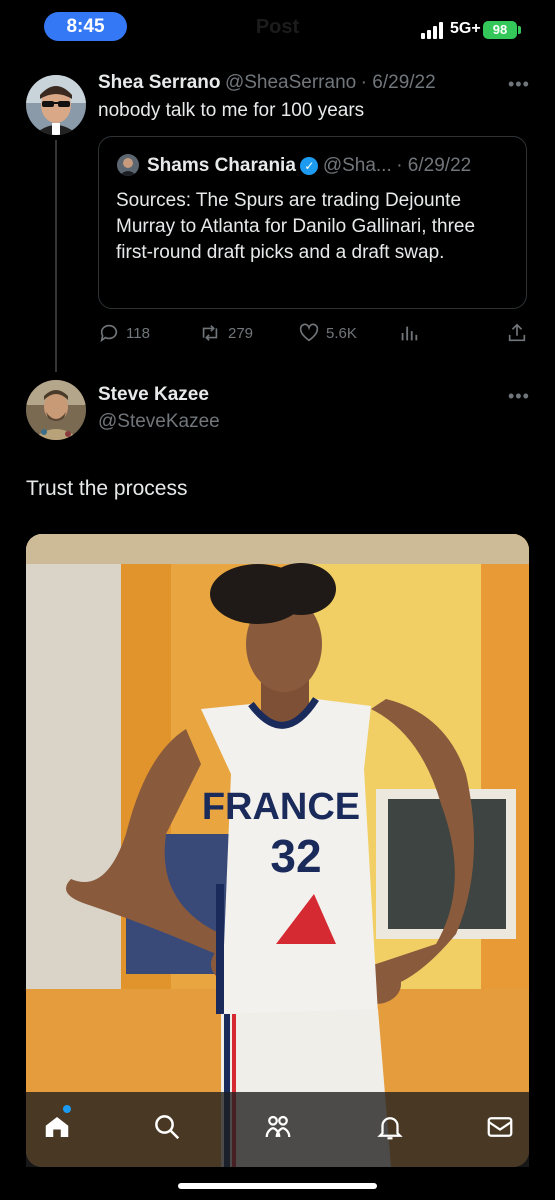 Image resolution: width=555 pixels, height=1200 pixels. Describe the element at coordinates (159, 82) in the screenshot. I see `author-name: Shea Serrano` at that location.